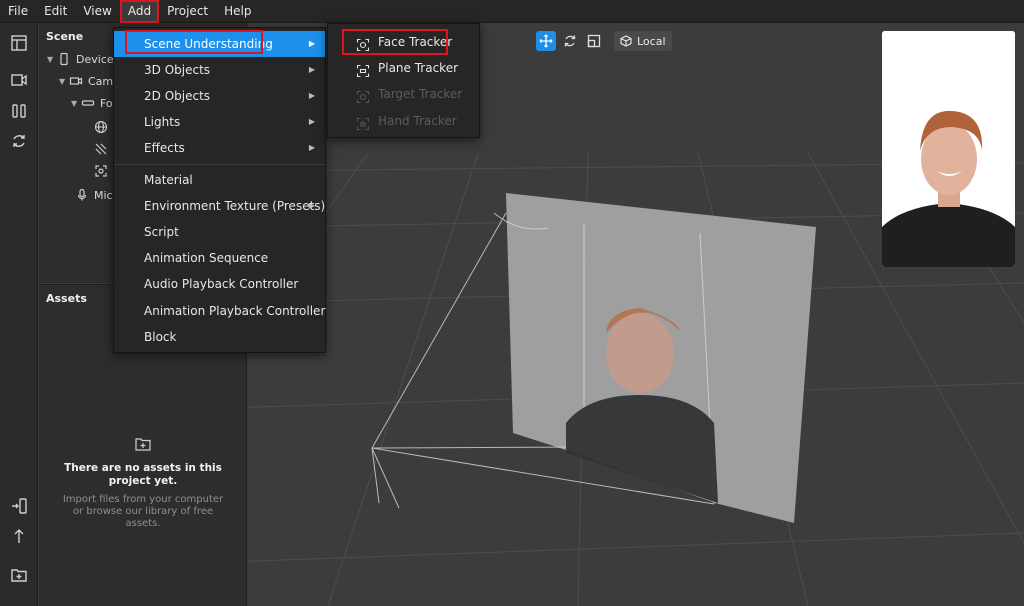  Describe the element at coordinates (101, 149) in the screenshot. I see `light-icon` at that location.